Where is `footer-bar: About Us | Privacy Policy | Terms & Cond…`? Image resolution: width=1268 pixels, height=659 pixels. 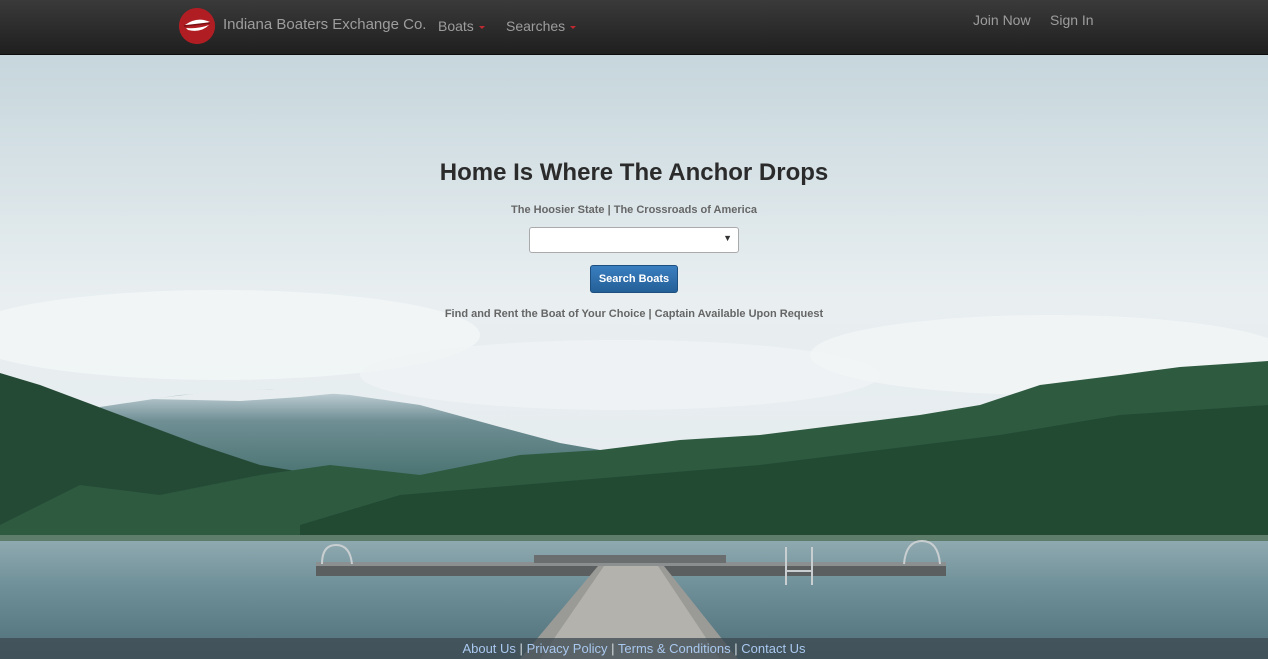
footer-bar: About Us | Privacy Policy | Terms & Cond… is located at coordinates (634, 648).